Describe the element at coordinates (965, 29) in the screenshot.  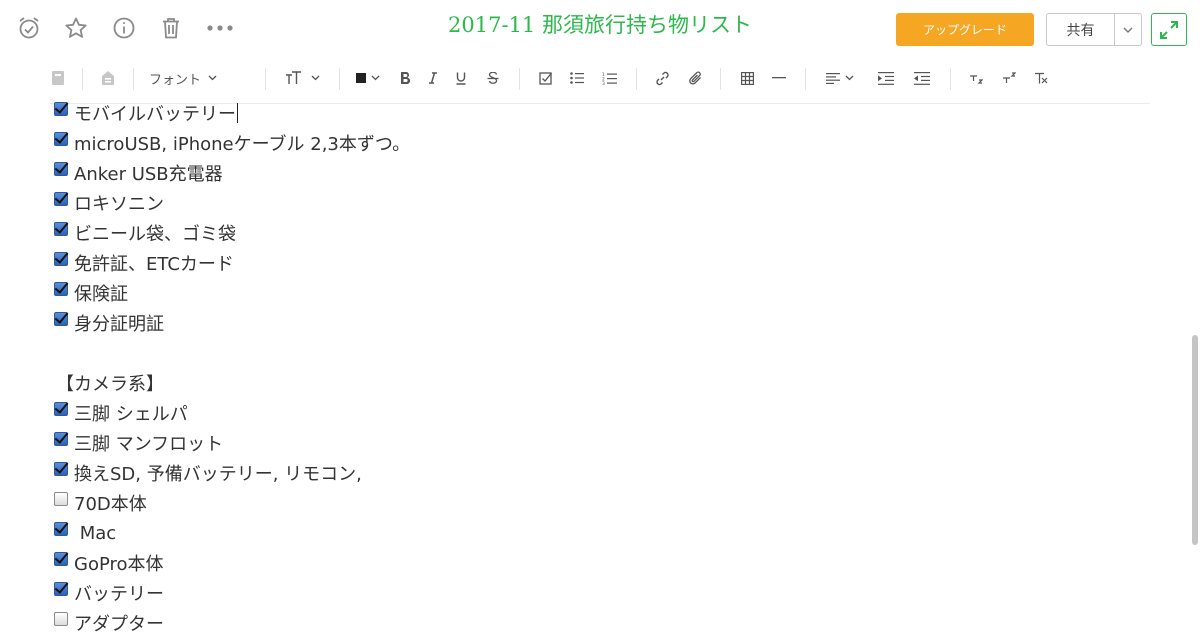
I see `upgrade-button: アップグレード` at that location.